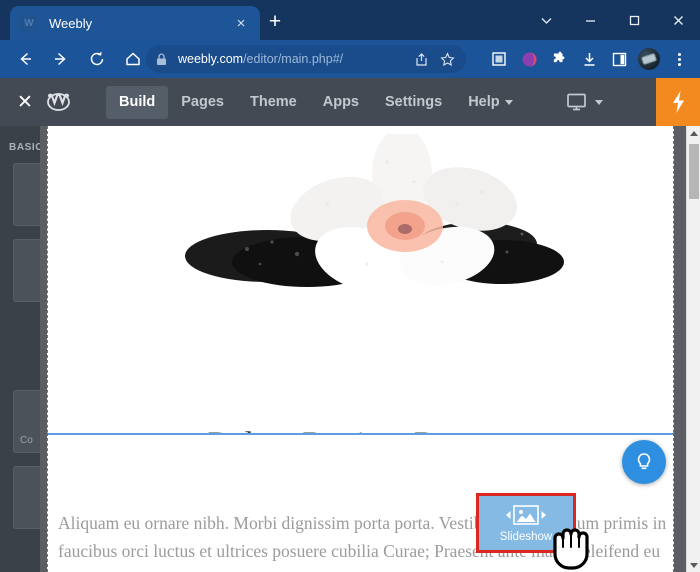 The image size is (700, 572). I want to click on browser-tab-weebly: W Weebly ×, so click(135, 23).